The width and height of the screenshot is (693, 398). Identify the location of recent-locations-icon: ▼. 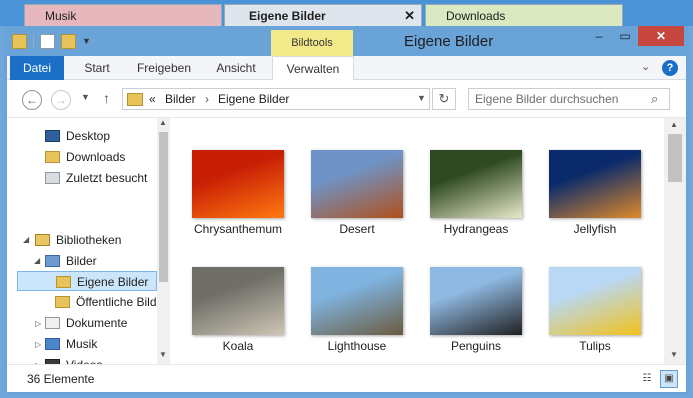
(85, 97).